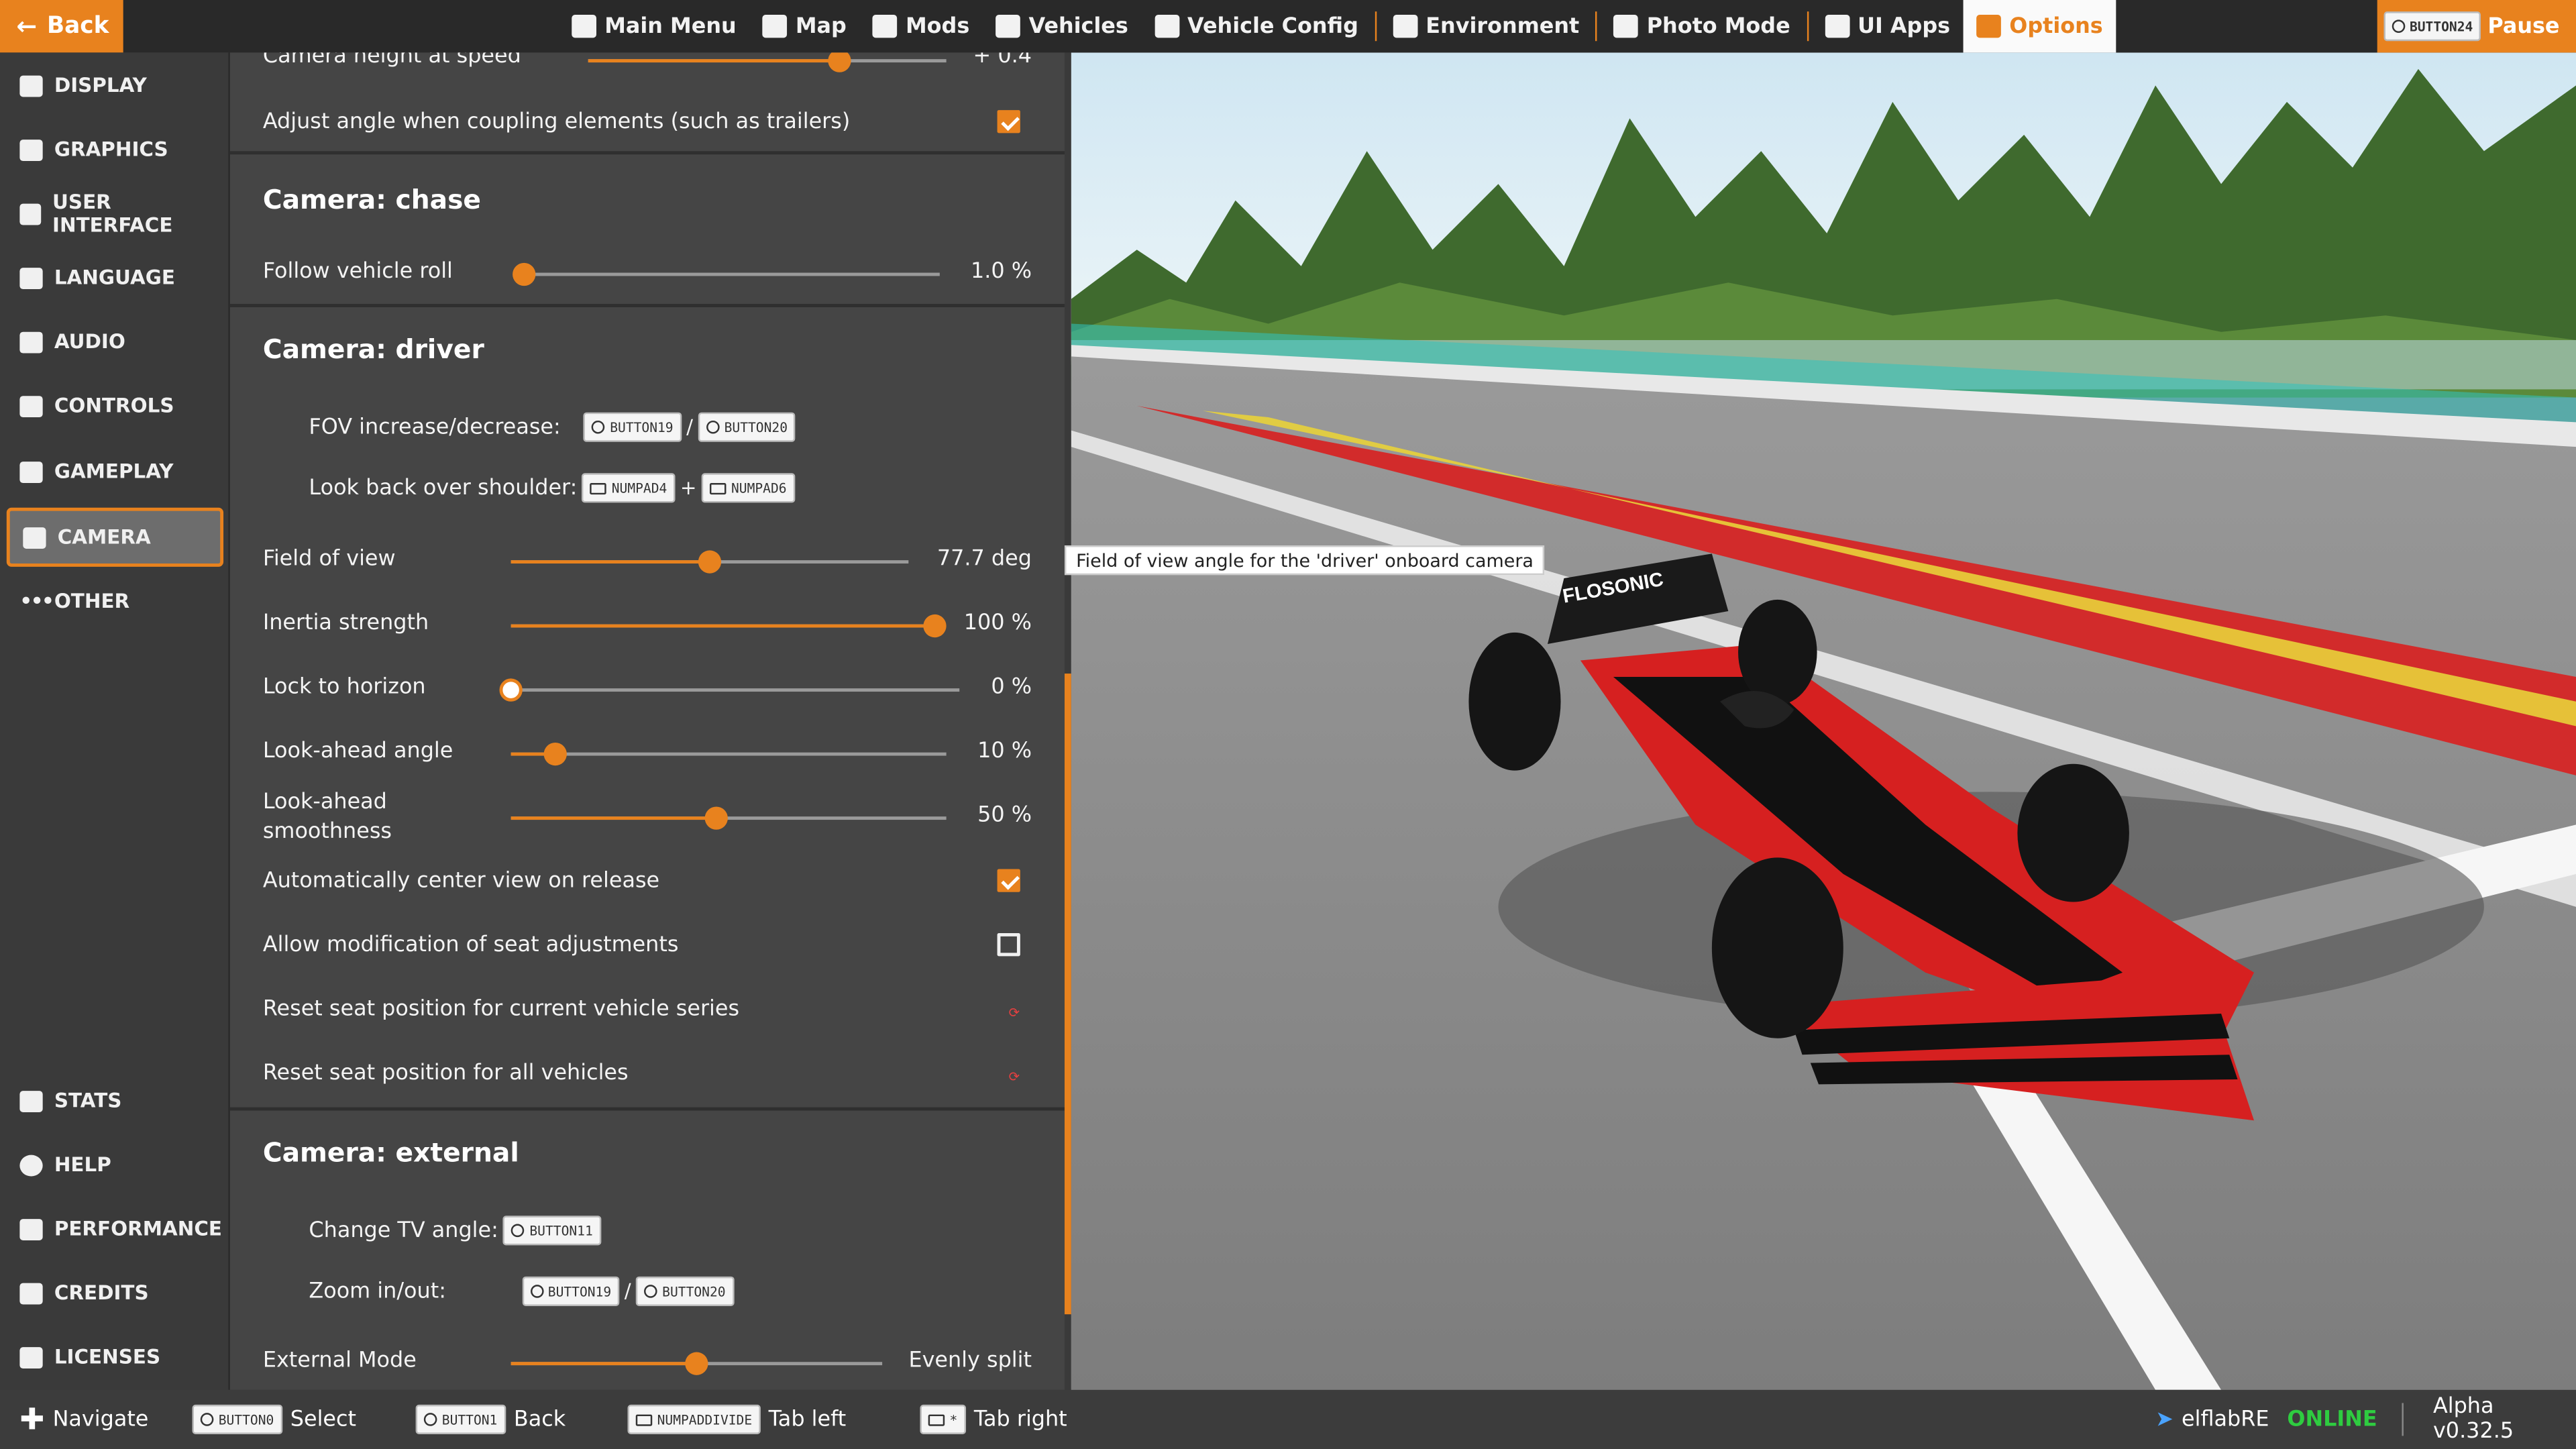 Image resolution: width=2576 pixels, height=1449 pixels. What do you see at coordinates (748, 488) in the screenshot?
I see `look-back-key-b: NUMPAD6` at bounding box center [748, 488].